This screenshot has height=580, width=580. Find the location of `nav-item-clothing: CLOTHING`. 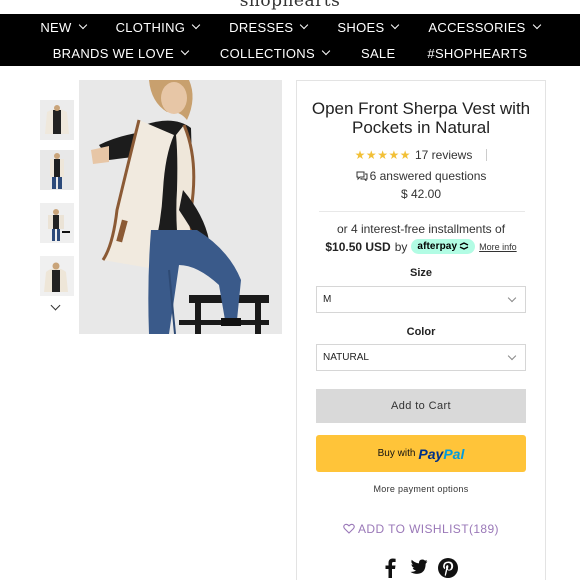

nav-item-clothing: CLOTHING is located at coordinates (158, 27).